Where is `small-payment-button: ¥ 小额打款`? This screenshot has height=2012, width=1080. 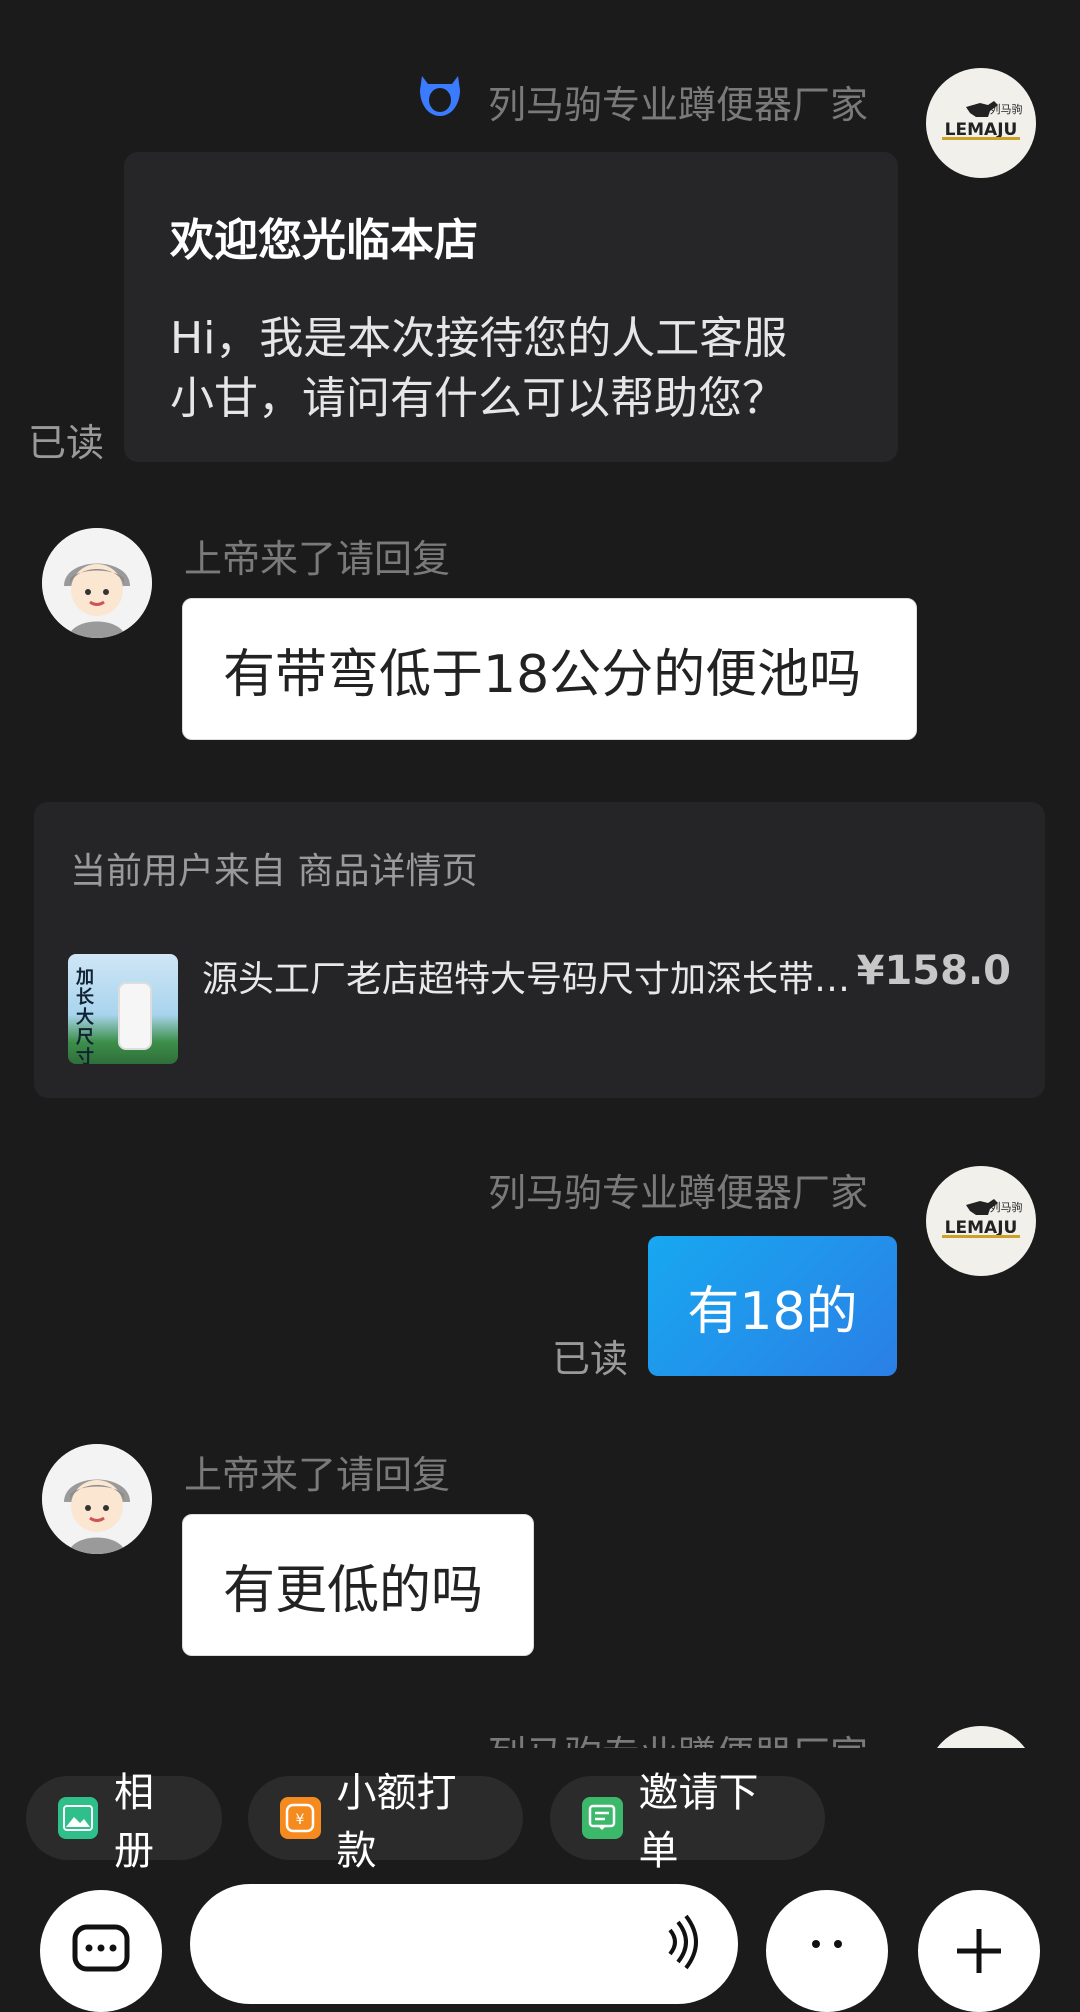
small-payment-button: ¥ 小额打款 is located at coordinates (385, 1822).